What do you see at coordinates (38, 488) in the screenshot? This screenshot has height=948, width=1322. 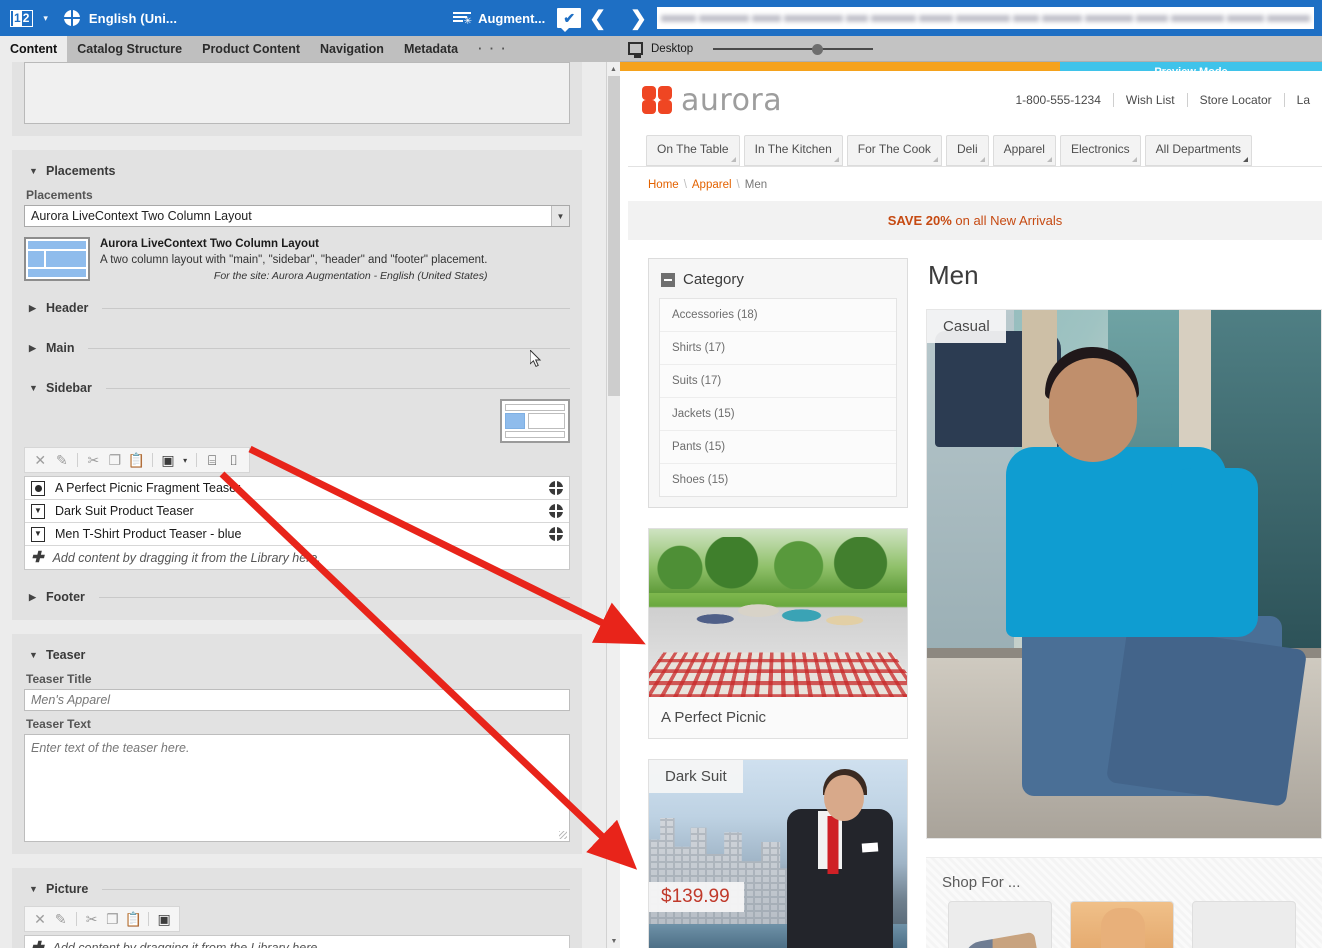 I see `fragment-teaser-icon` at bounding box center [38, 488].